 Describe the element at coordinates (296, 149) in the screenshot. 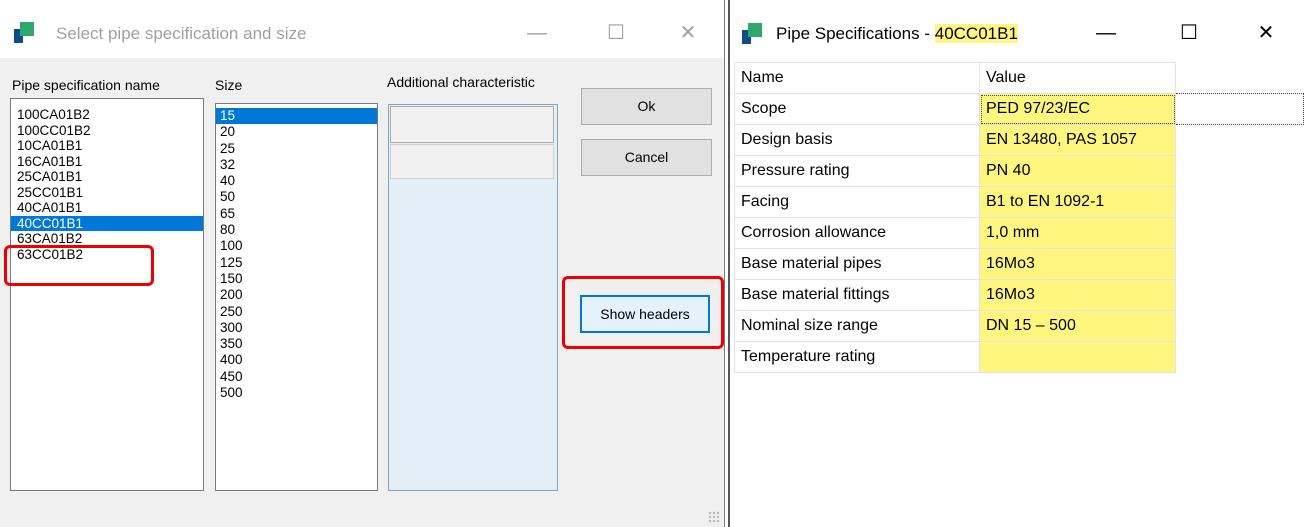

I see `size-list-item: 25` at that location.